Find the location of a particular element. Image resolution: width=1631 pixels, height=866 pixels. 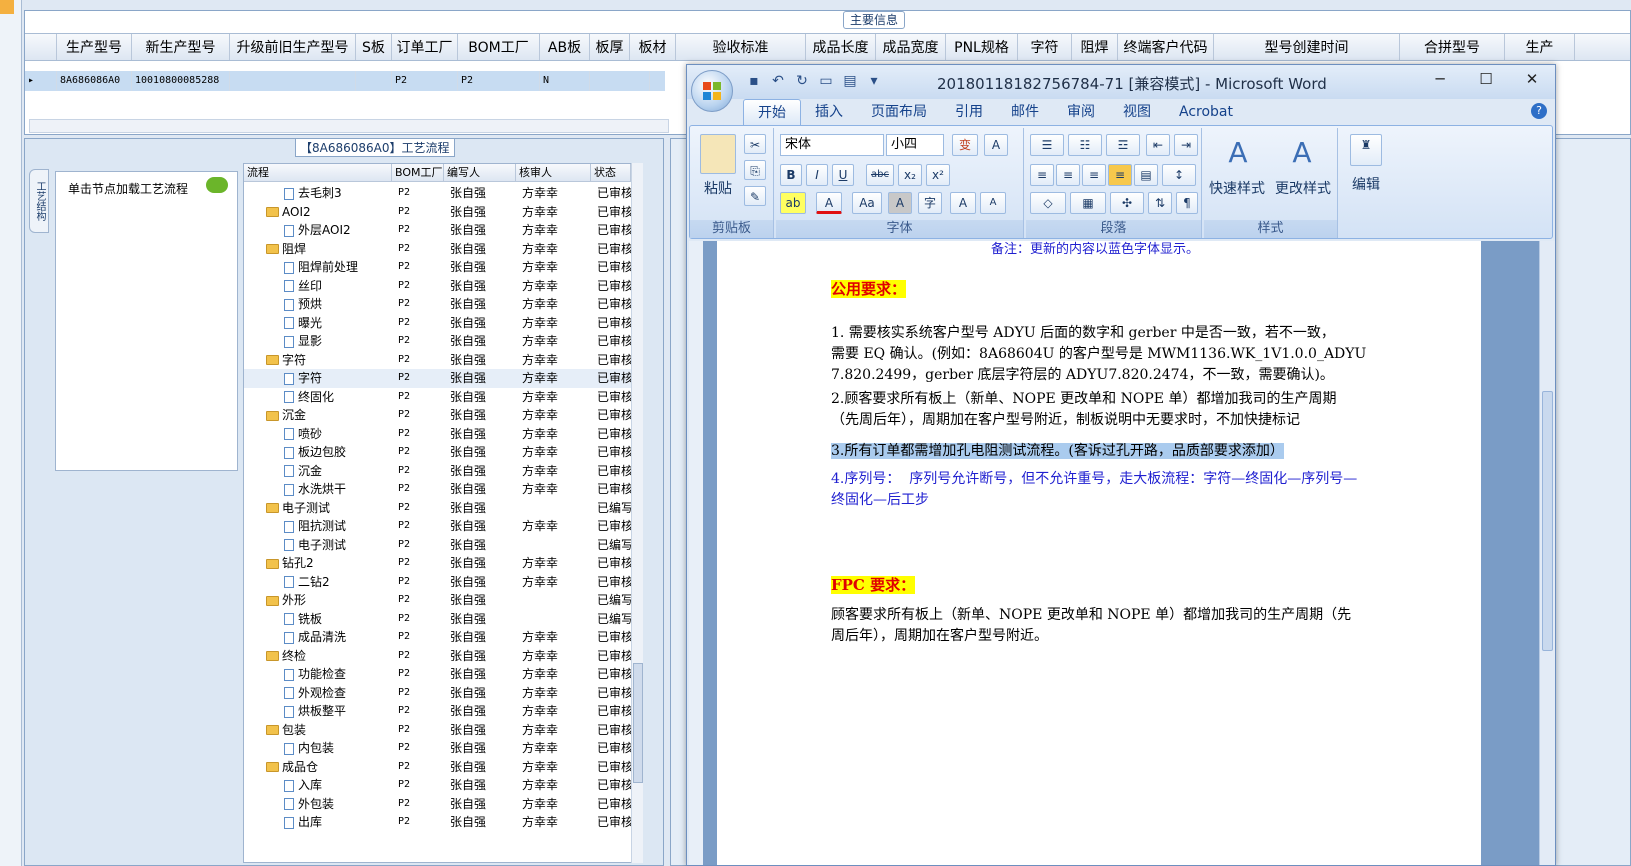

redo-icon: ↻ is located at coordinates (802, 81).